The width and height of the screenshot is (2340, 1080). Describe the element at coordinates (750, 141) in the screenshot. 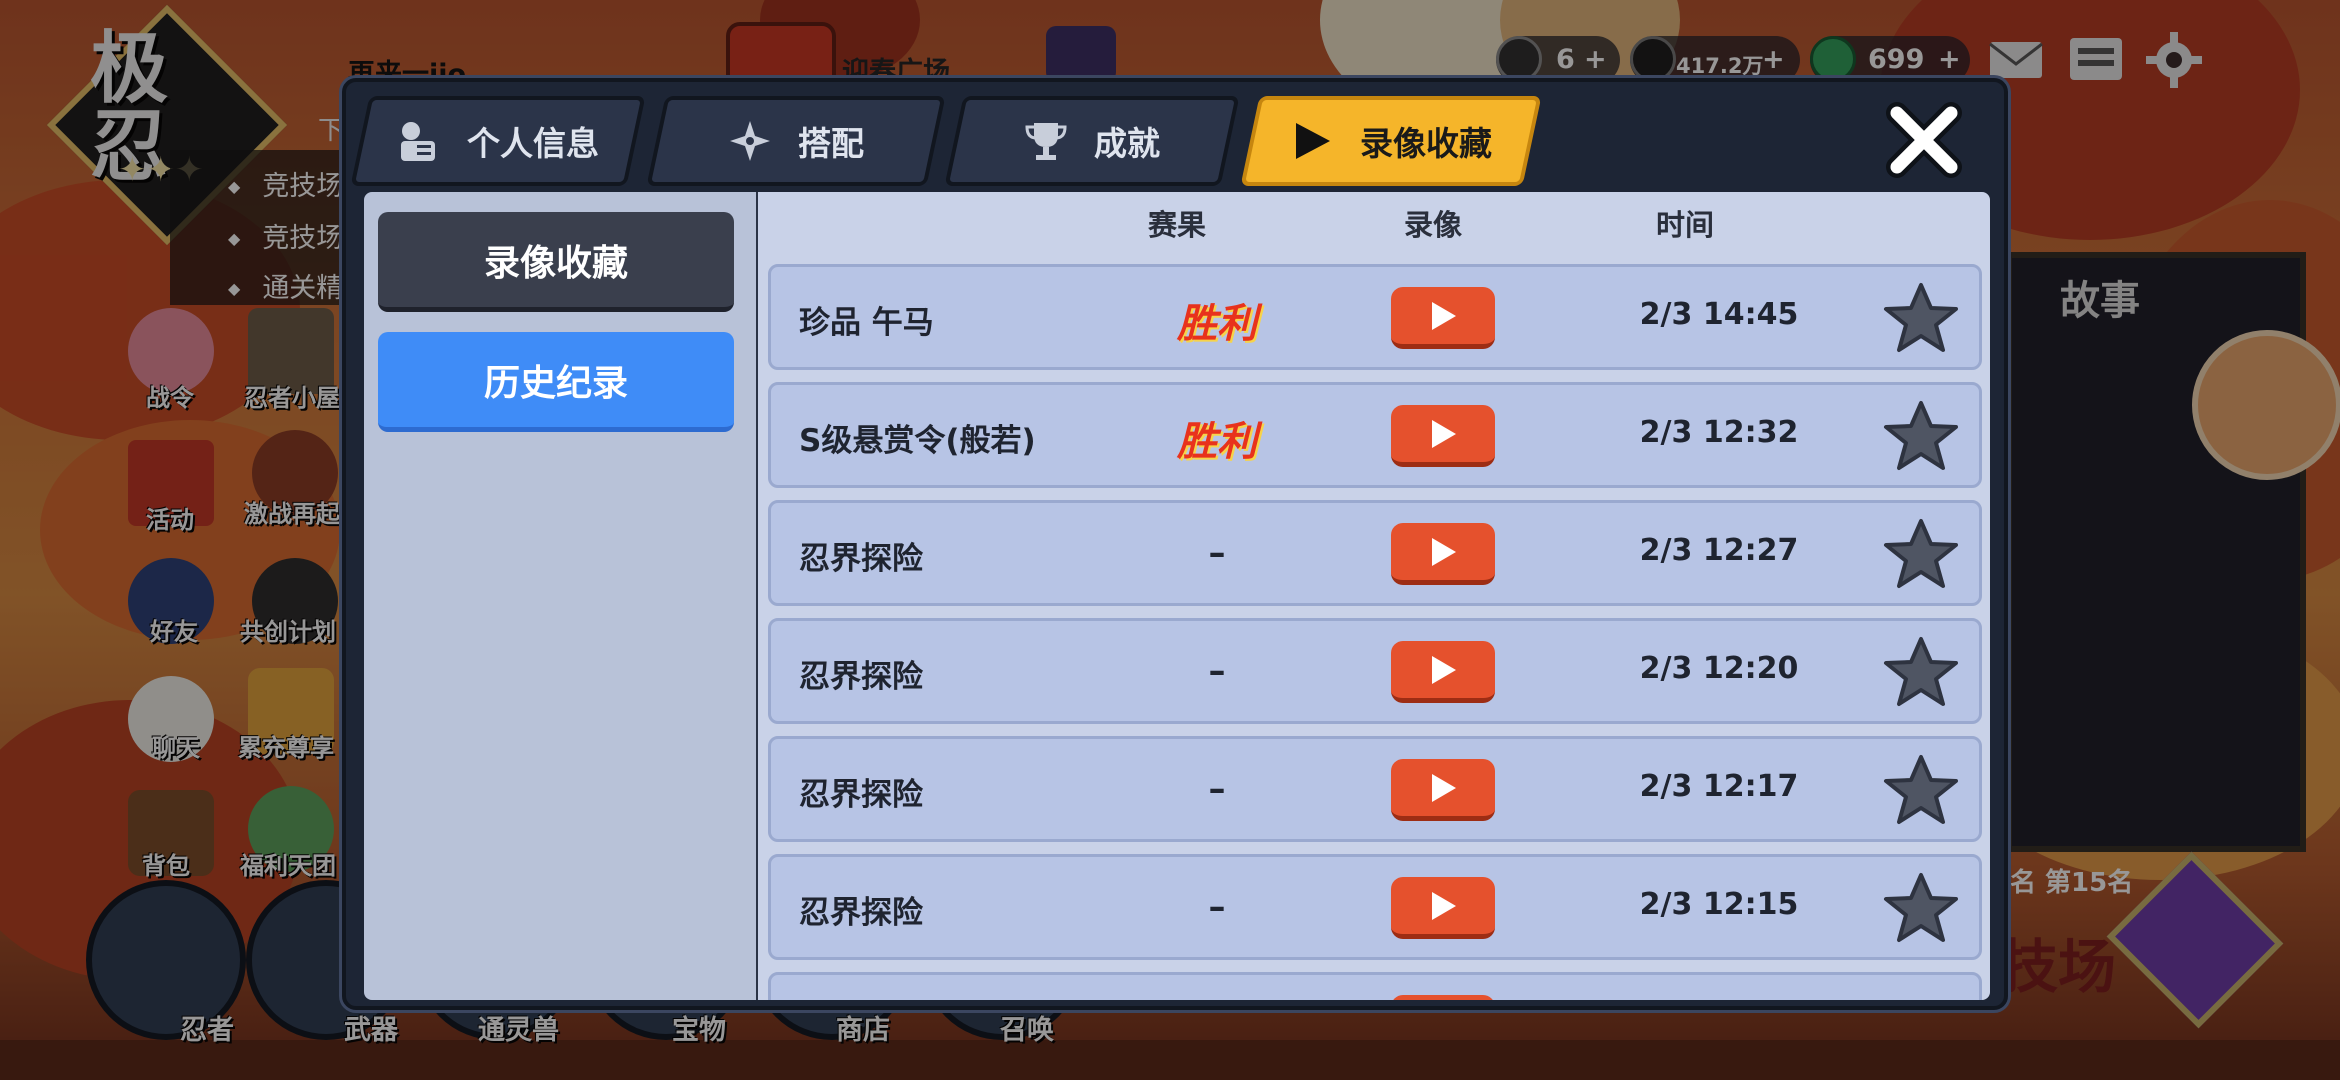

I see `shuriken-icon` at that location.